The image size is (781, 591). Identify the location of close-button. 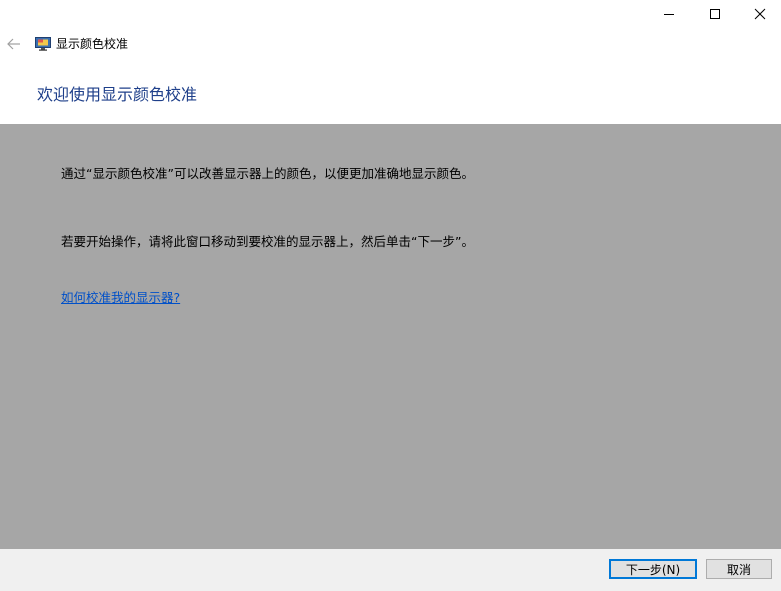
(759, 14).